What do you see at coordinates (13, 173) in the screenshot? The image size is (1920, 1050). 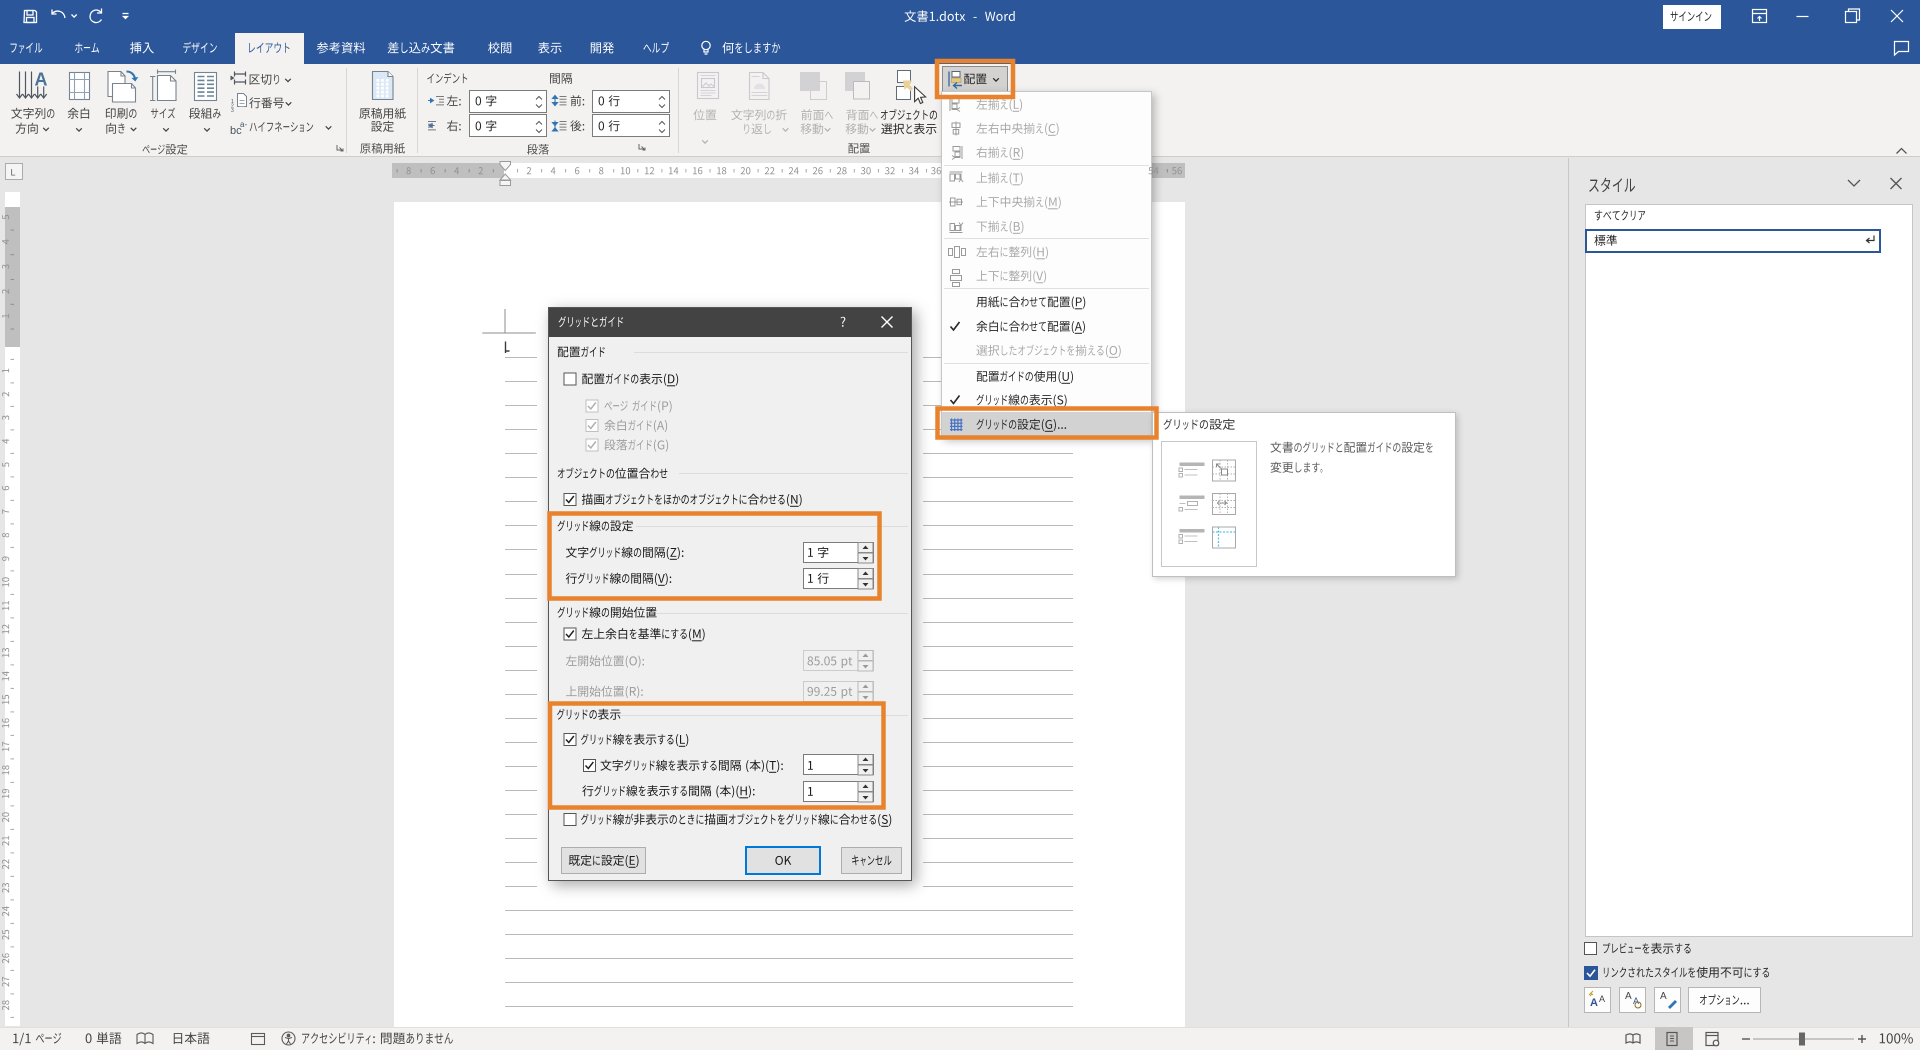 I see `svg-text: L` at bounding box center [13, 173].